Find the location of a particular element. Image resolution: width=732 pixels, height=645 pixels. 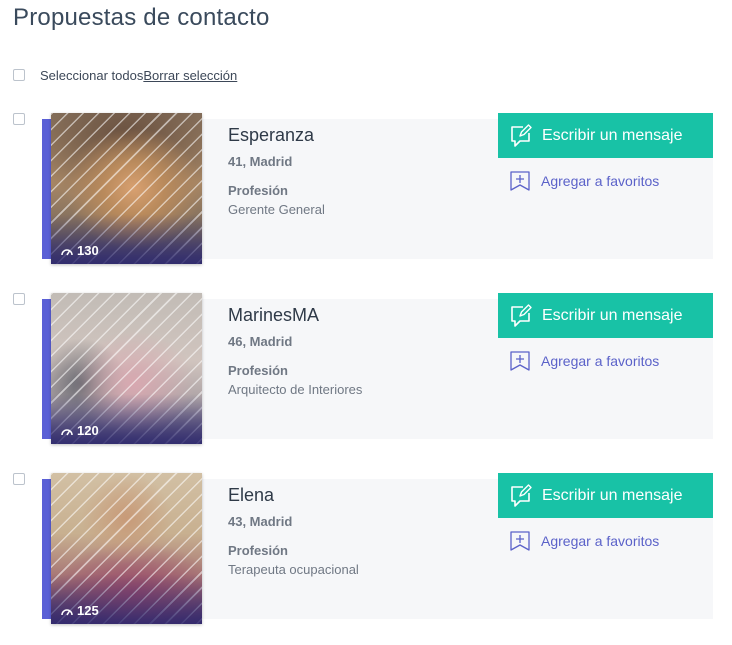

selection-controls: Seleccionar todos Borrar selección is located at coordinates (125, 75).